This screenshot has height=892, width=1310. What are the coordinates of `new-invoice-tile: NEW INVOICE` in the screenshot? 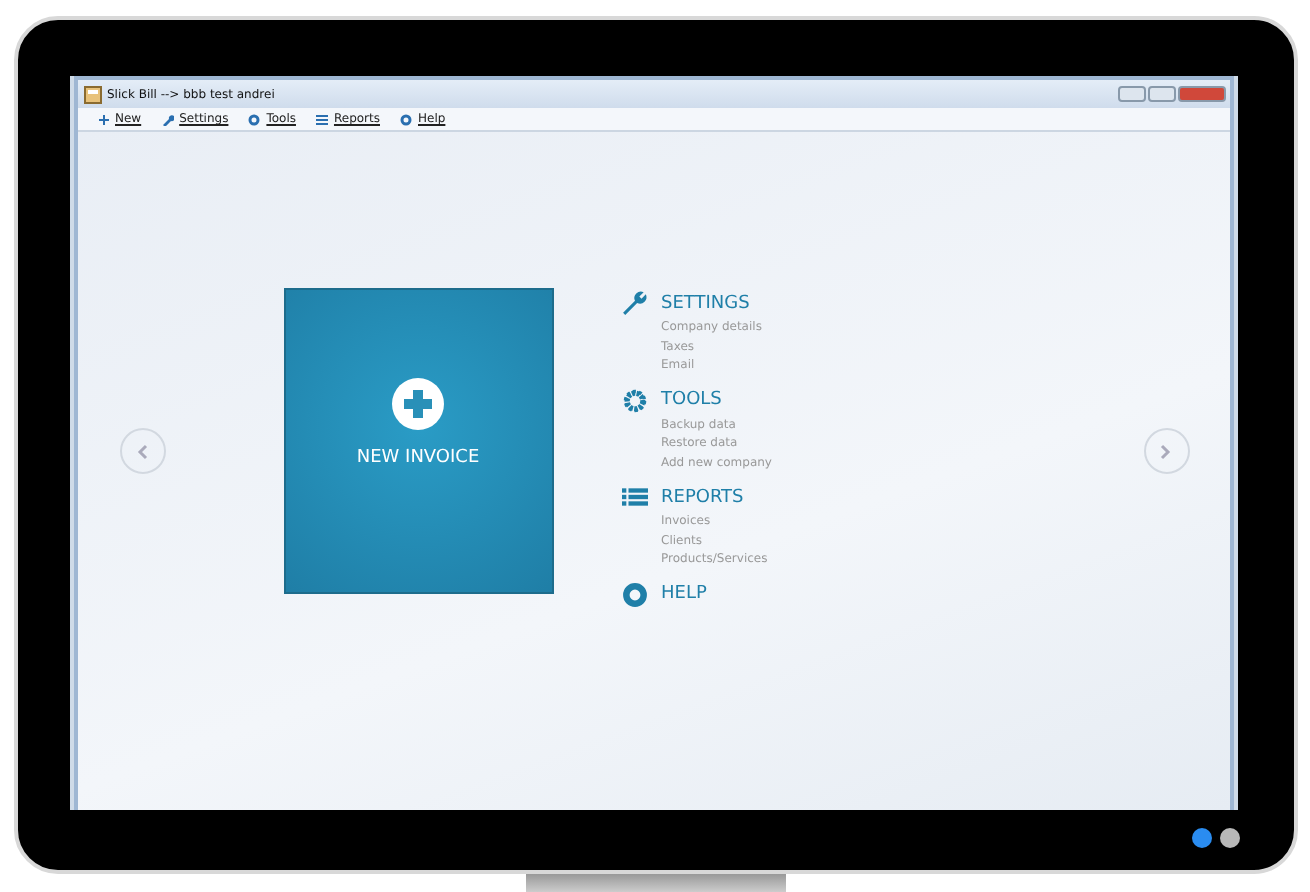 It's located at (418, 441).